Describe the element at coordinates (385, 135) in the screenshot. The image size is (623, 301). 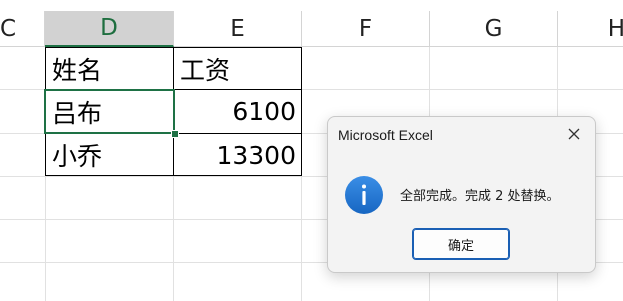
I see `dialog-title: Microsoft Excel` at that location.